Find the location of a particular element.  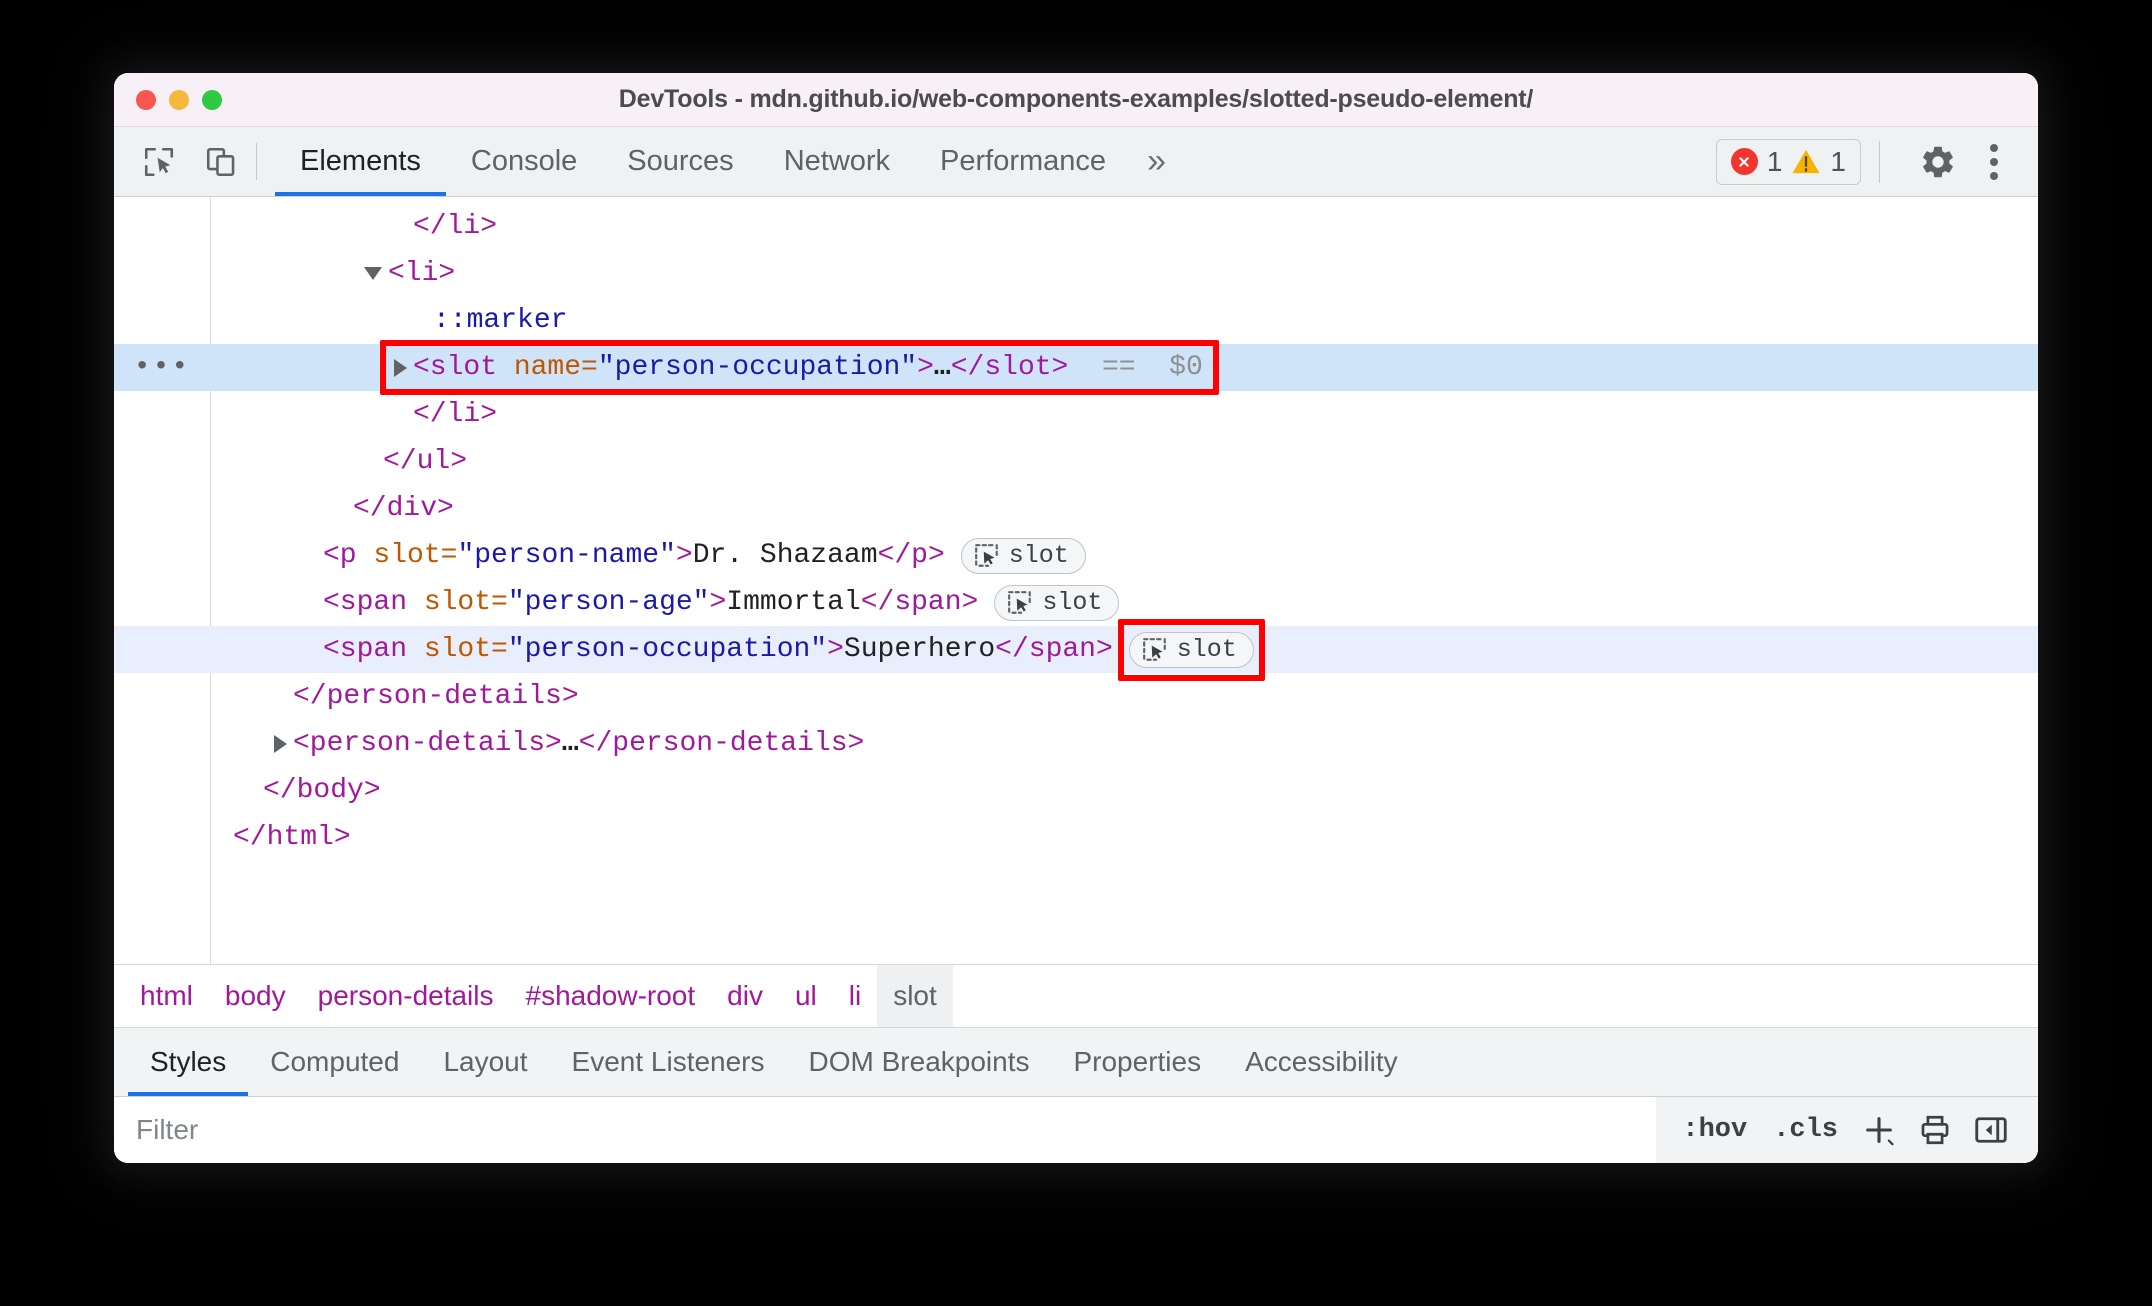

tab-label: Network is located at coordinates (837, 161).